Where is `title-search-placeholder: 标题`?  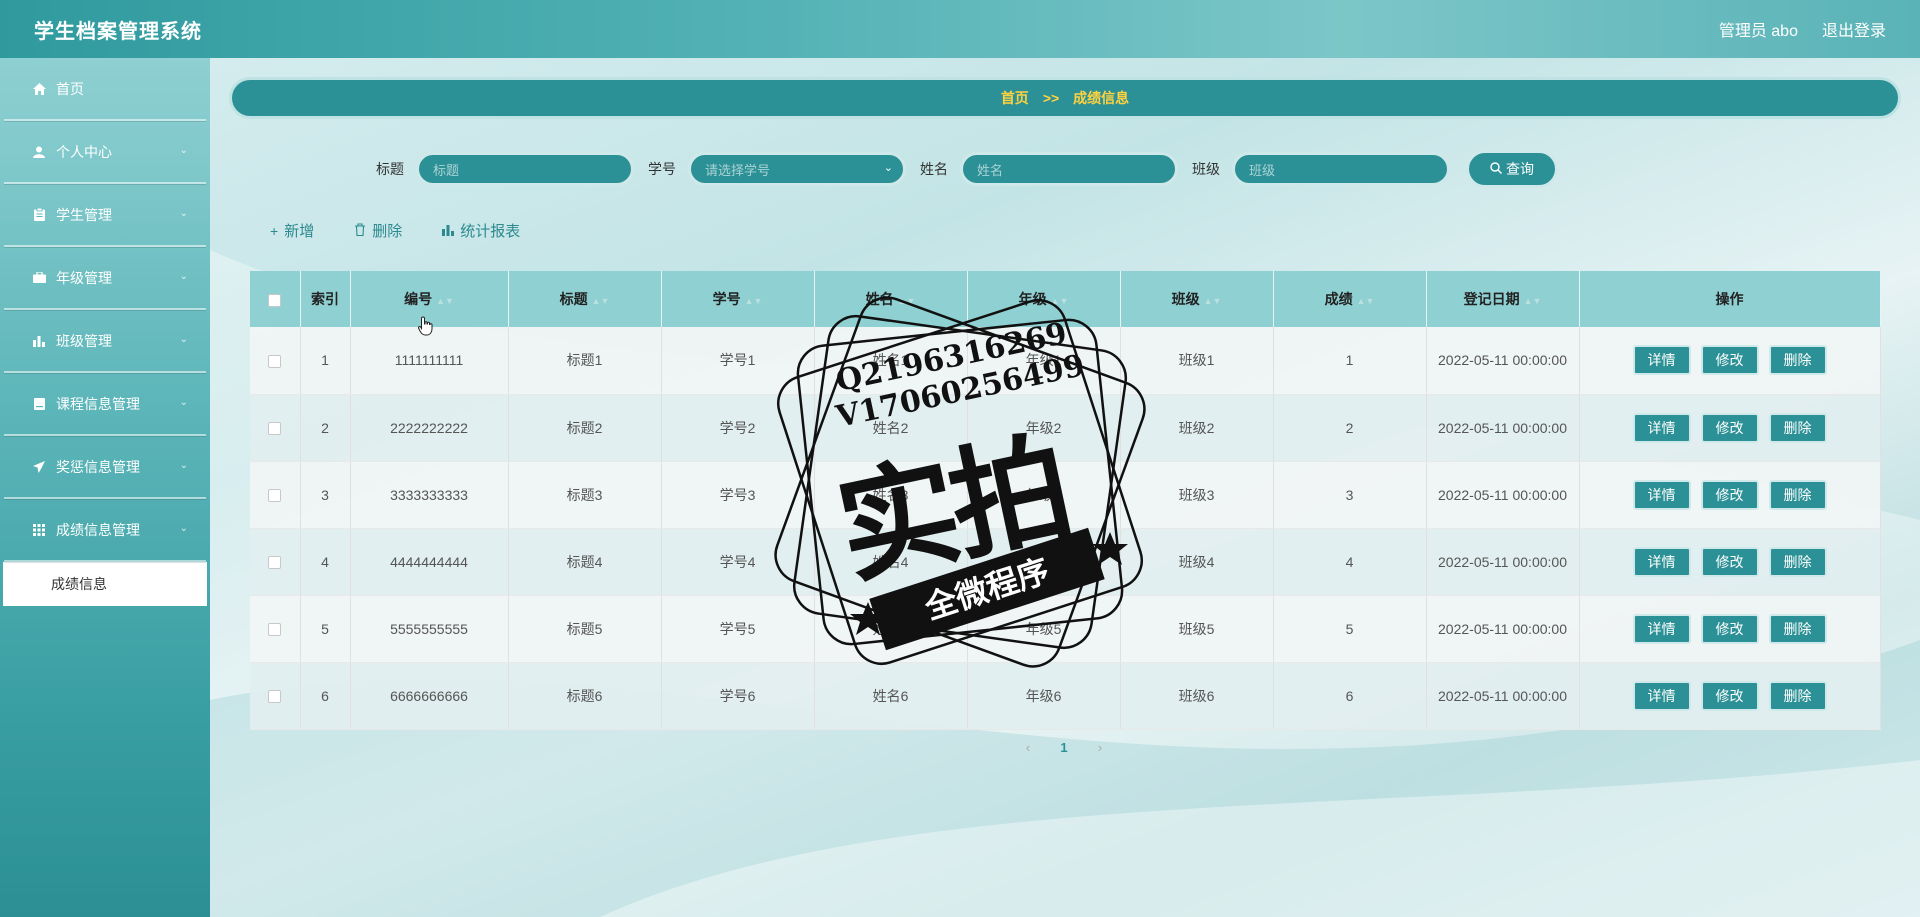 title-search-placeholder: 标题 is located at coordinates (446, 170).